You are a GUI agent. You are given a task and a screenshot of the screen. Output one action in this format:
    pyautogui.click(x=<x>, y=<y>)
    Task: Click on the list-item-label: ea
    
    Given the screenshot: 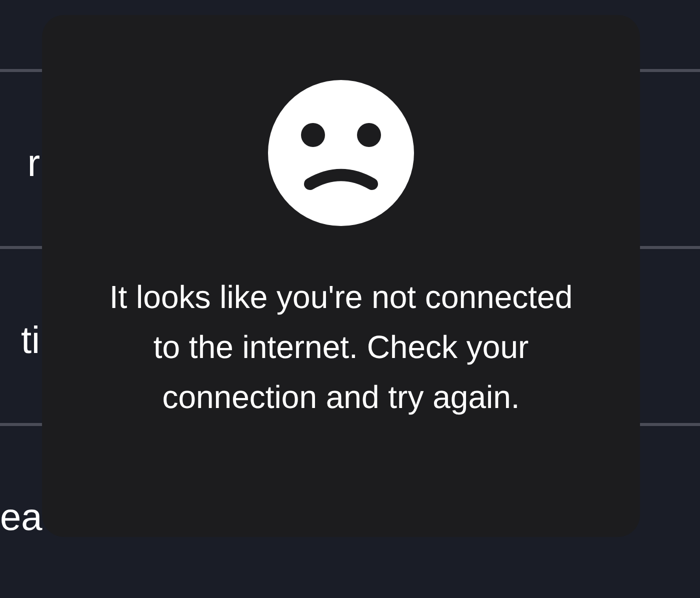 What is the action you would take?
    pyautogui.click(x=21, y=518)
    